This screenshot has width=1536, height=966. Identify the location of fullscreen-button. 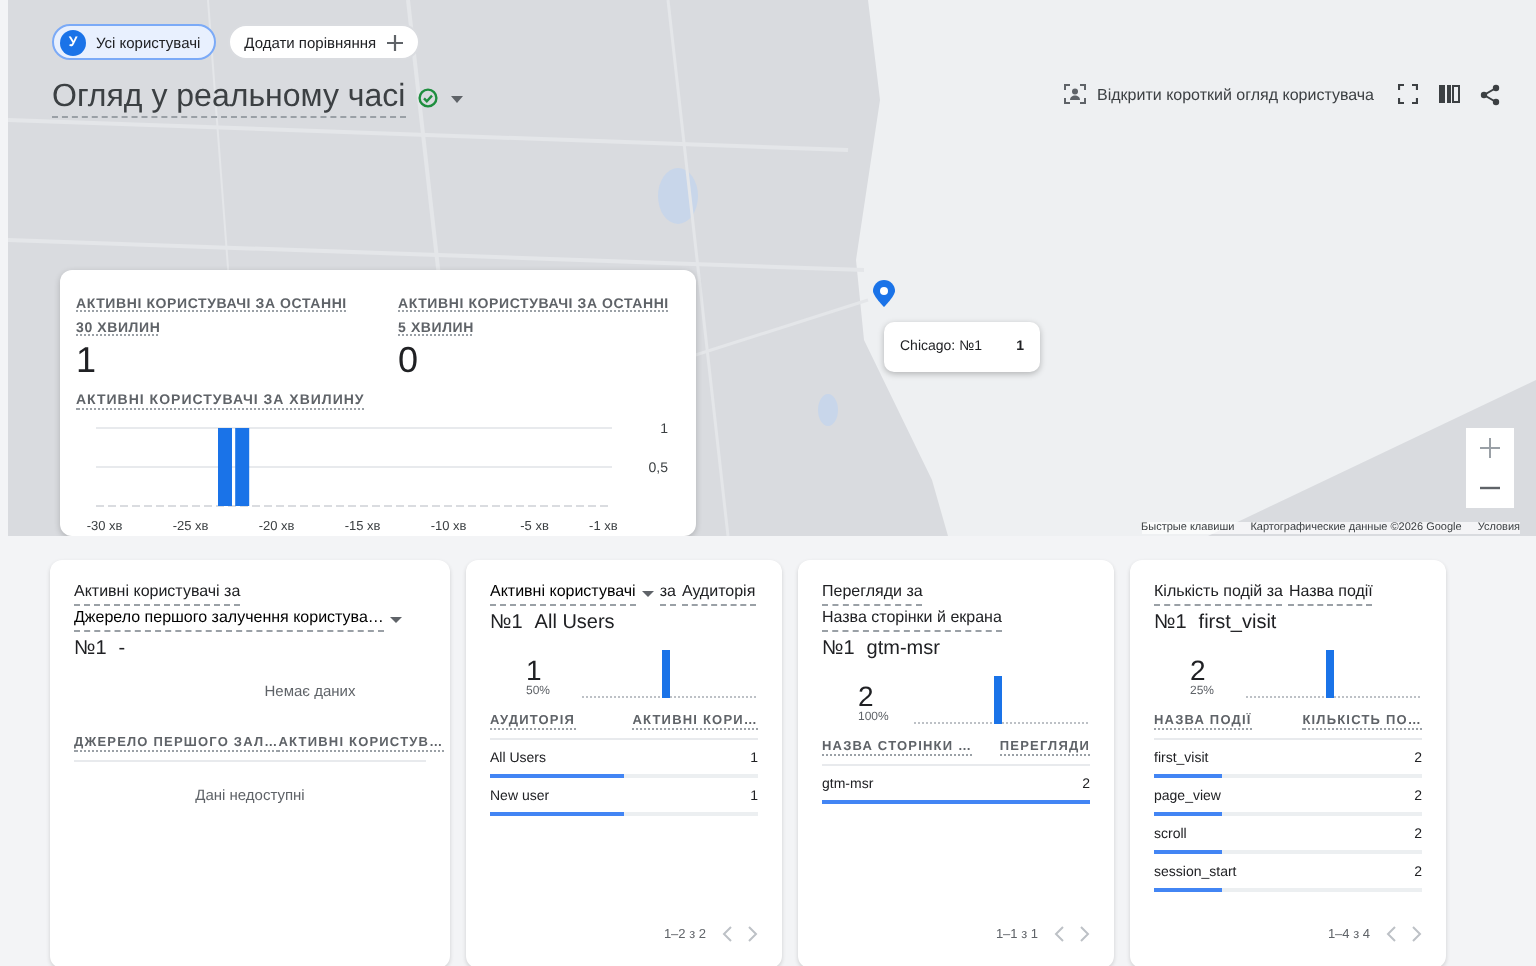
(1408, 94).